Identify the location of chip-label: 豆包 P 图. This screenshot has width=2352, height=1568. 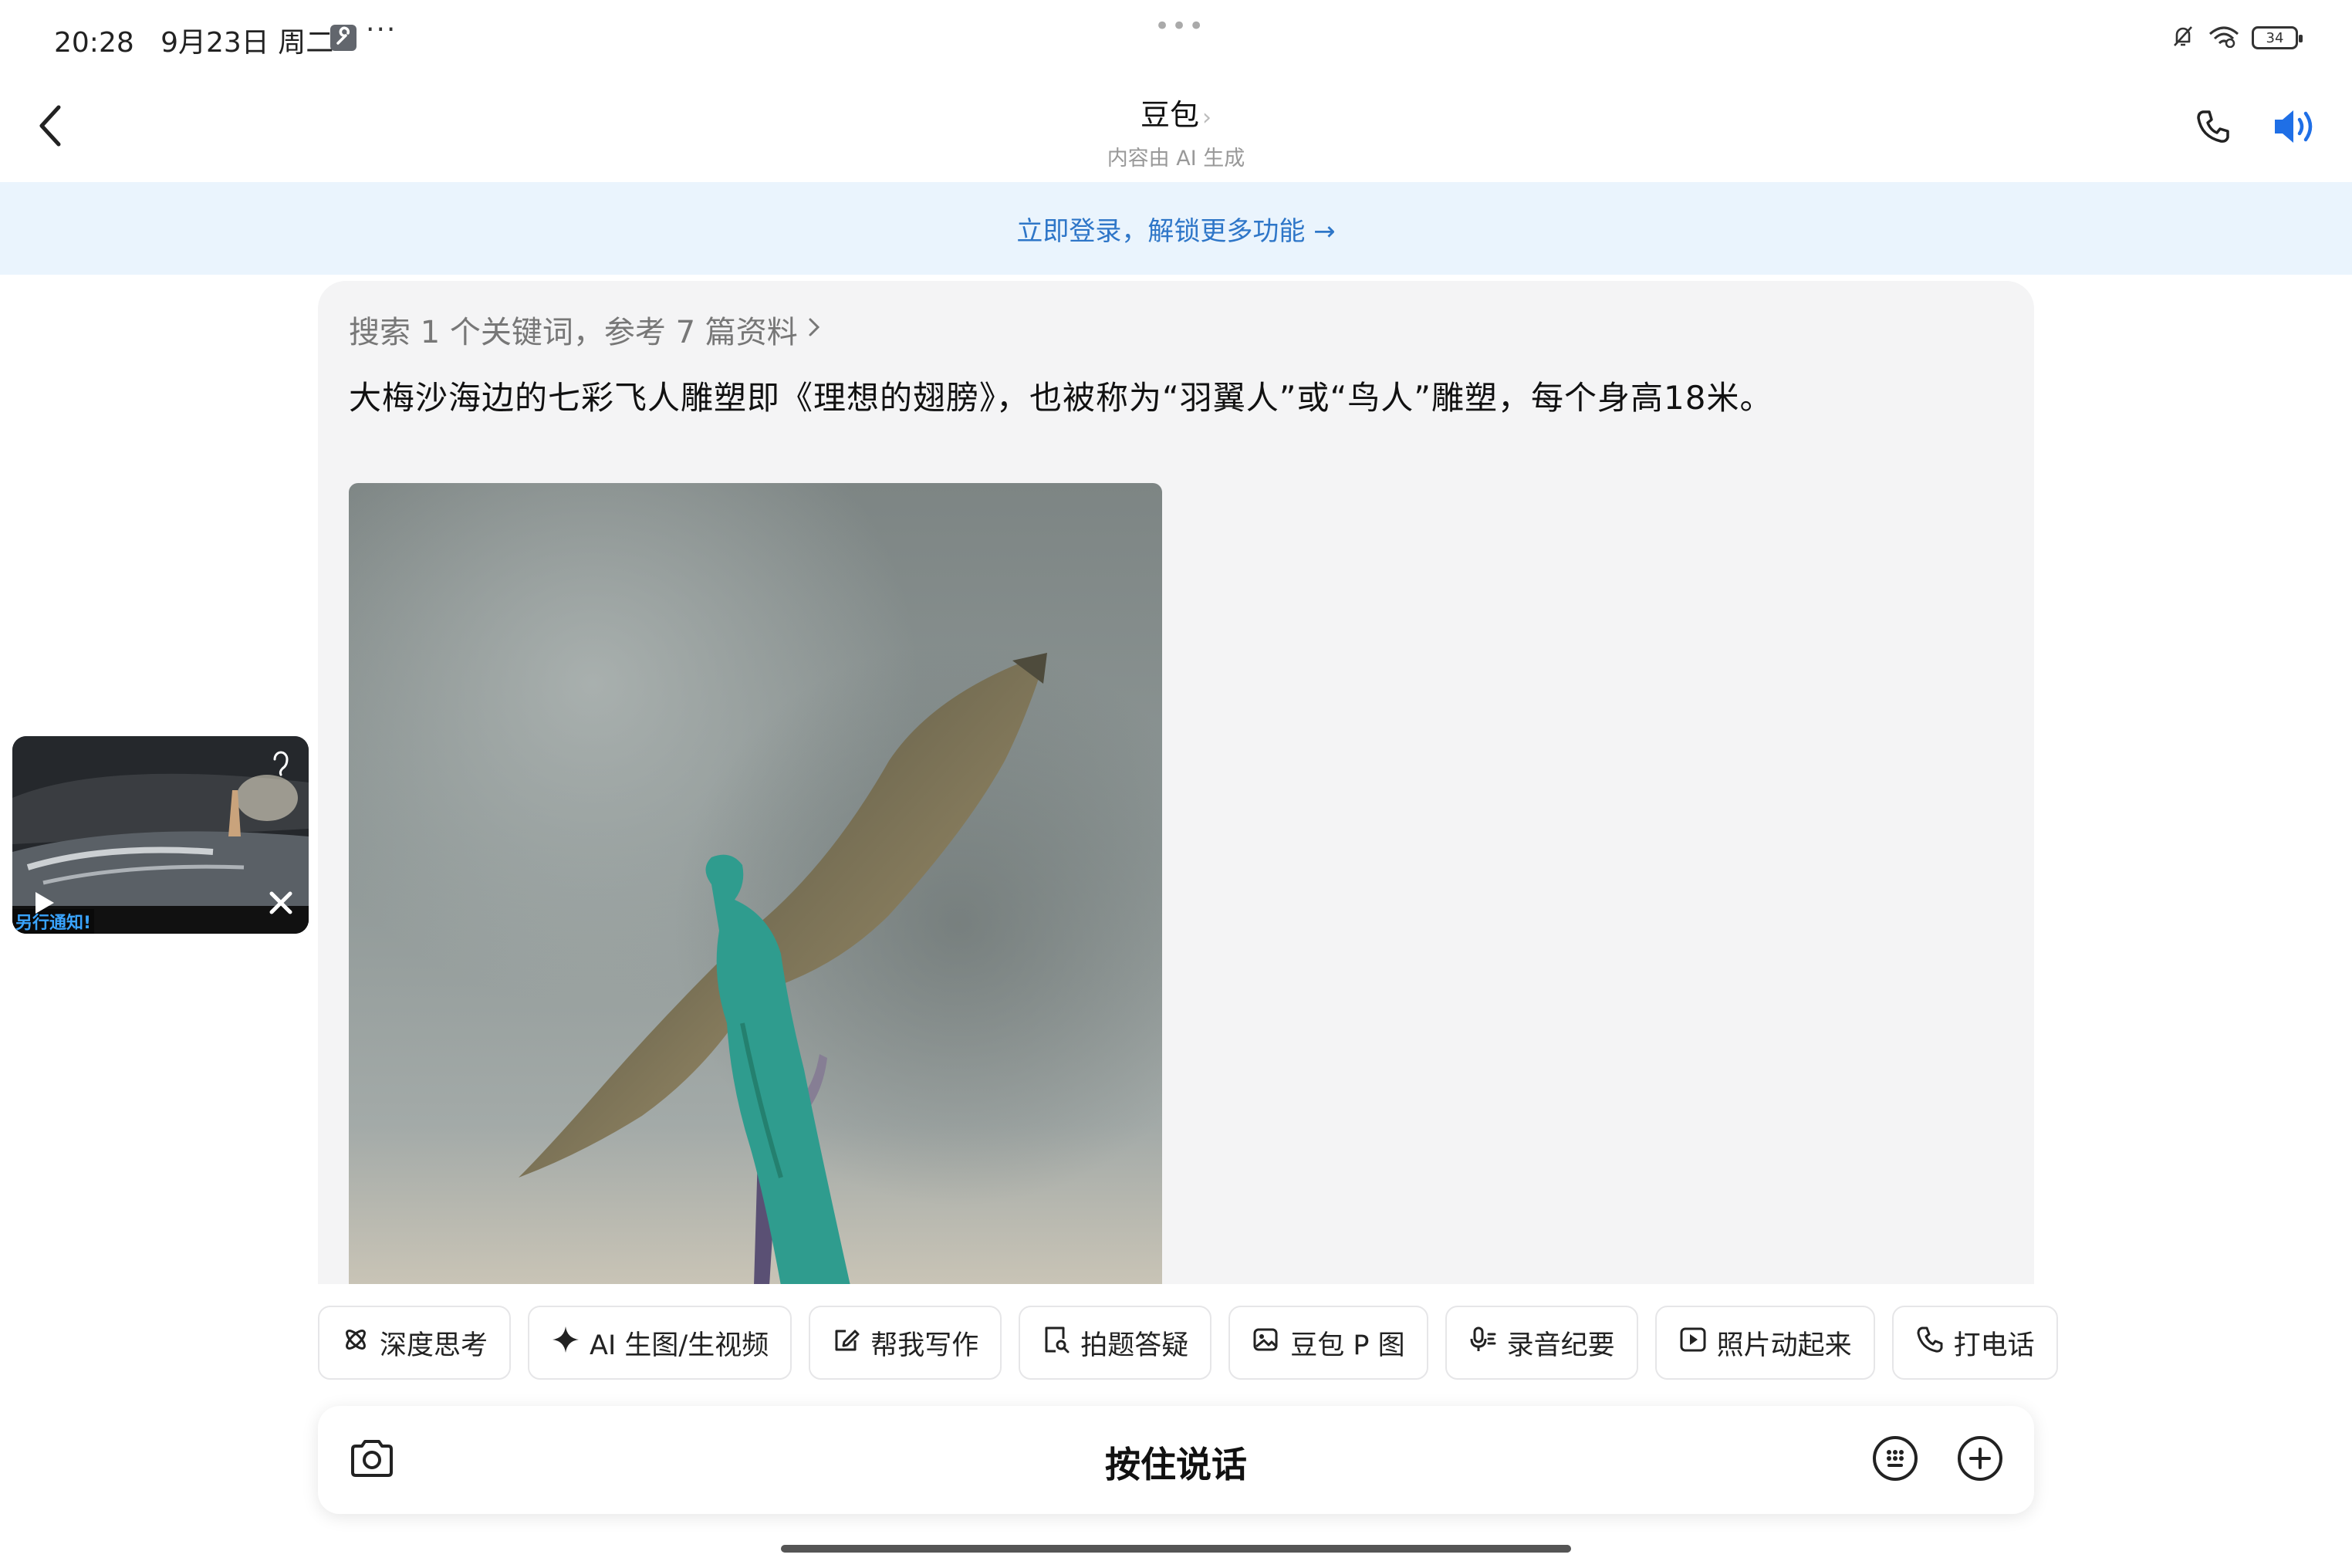
(1347, 1345).